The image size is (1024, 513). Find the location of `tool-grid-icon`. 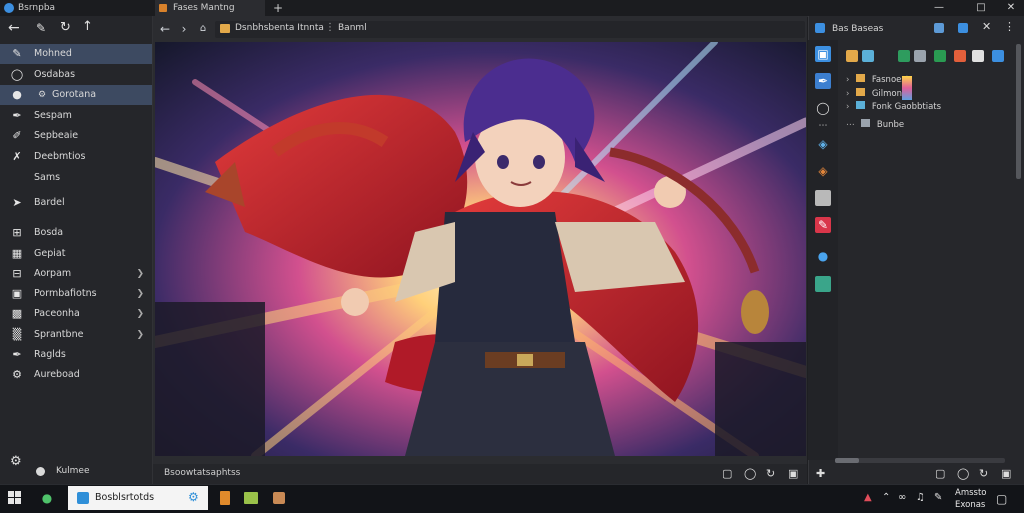

tool-grid-icon is located at coordinates (920, 56).